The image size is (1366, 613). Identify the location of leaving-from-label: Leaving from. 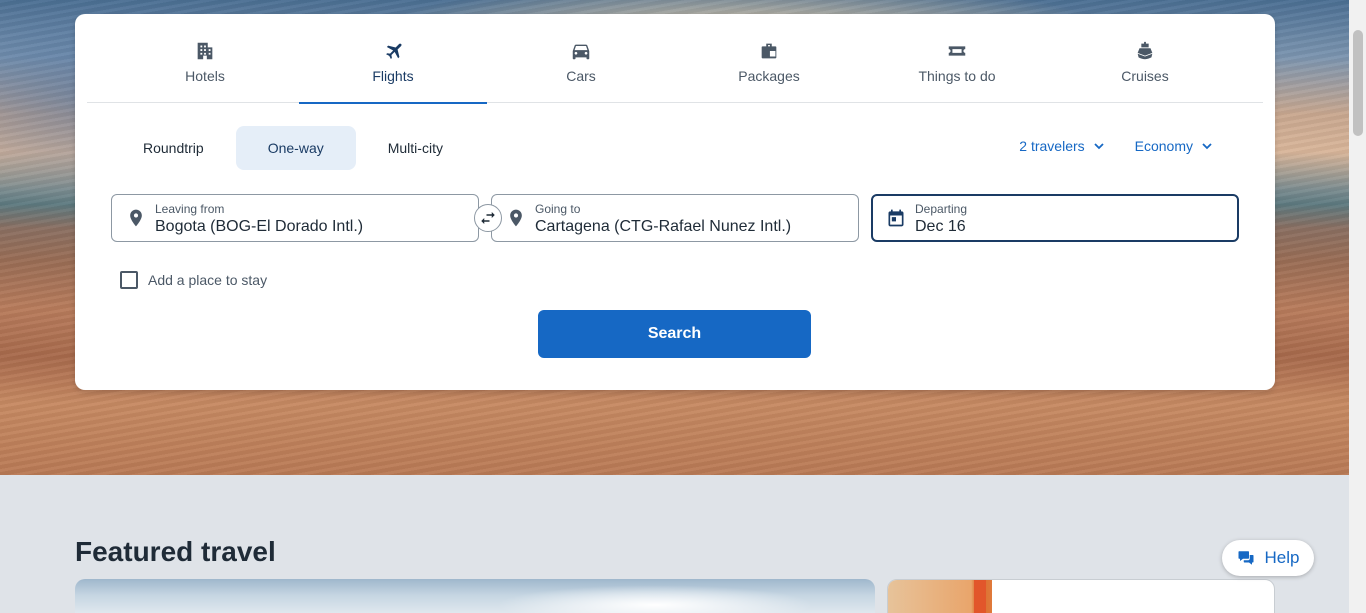
(190, 209).